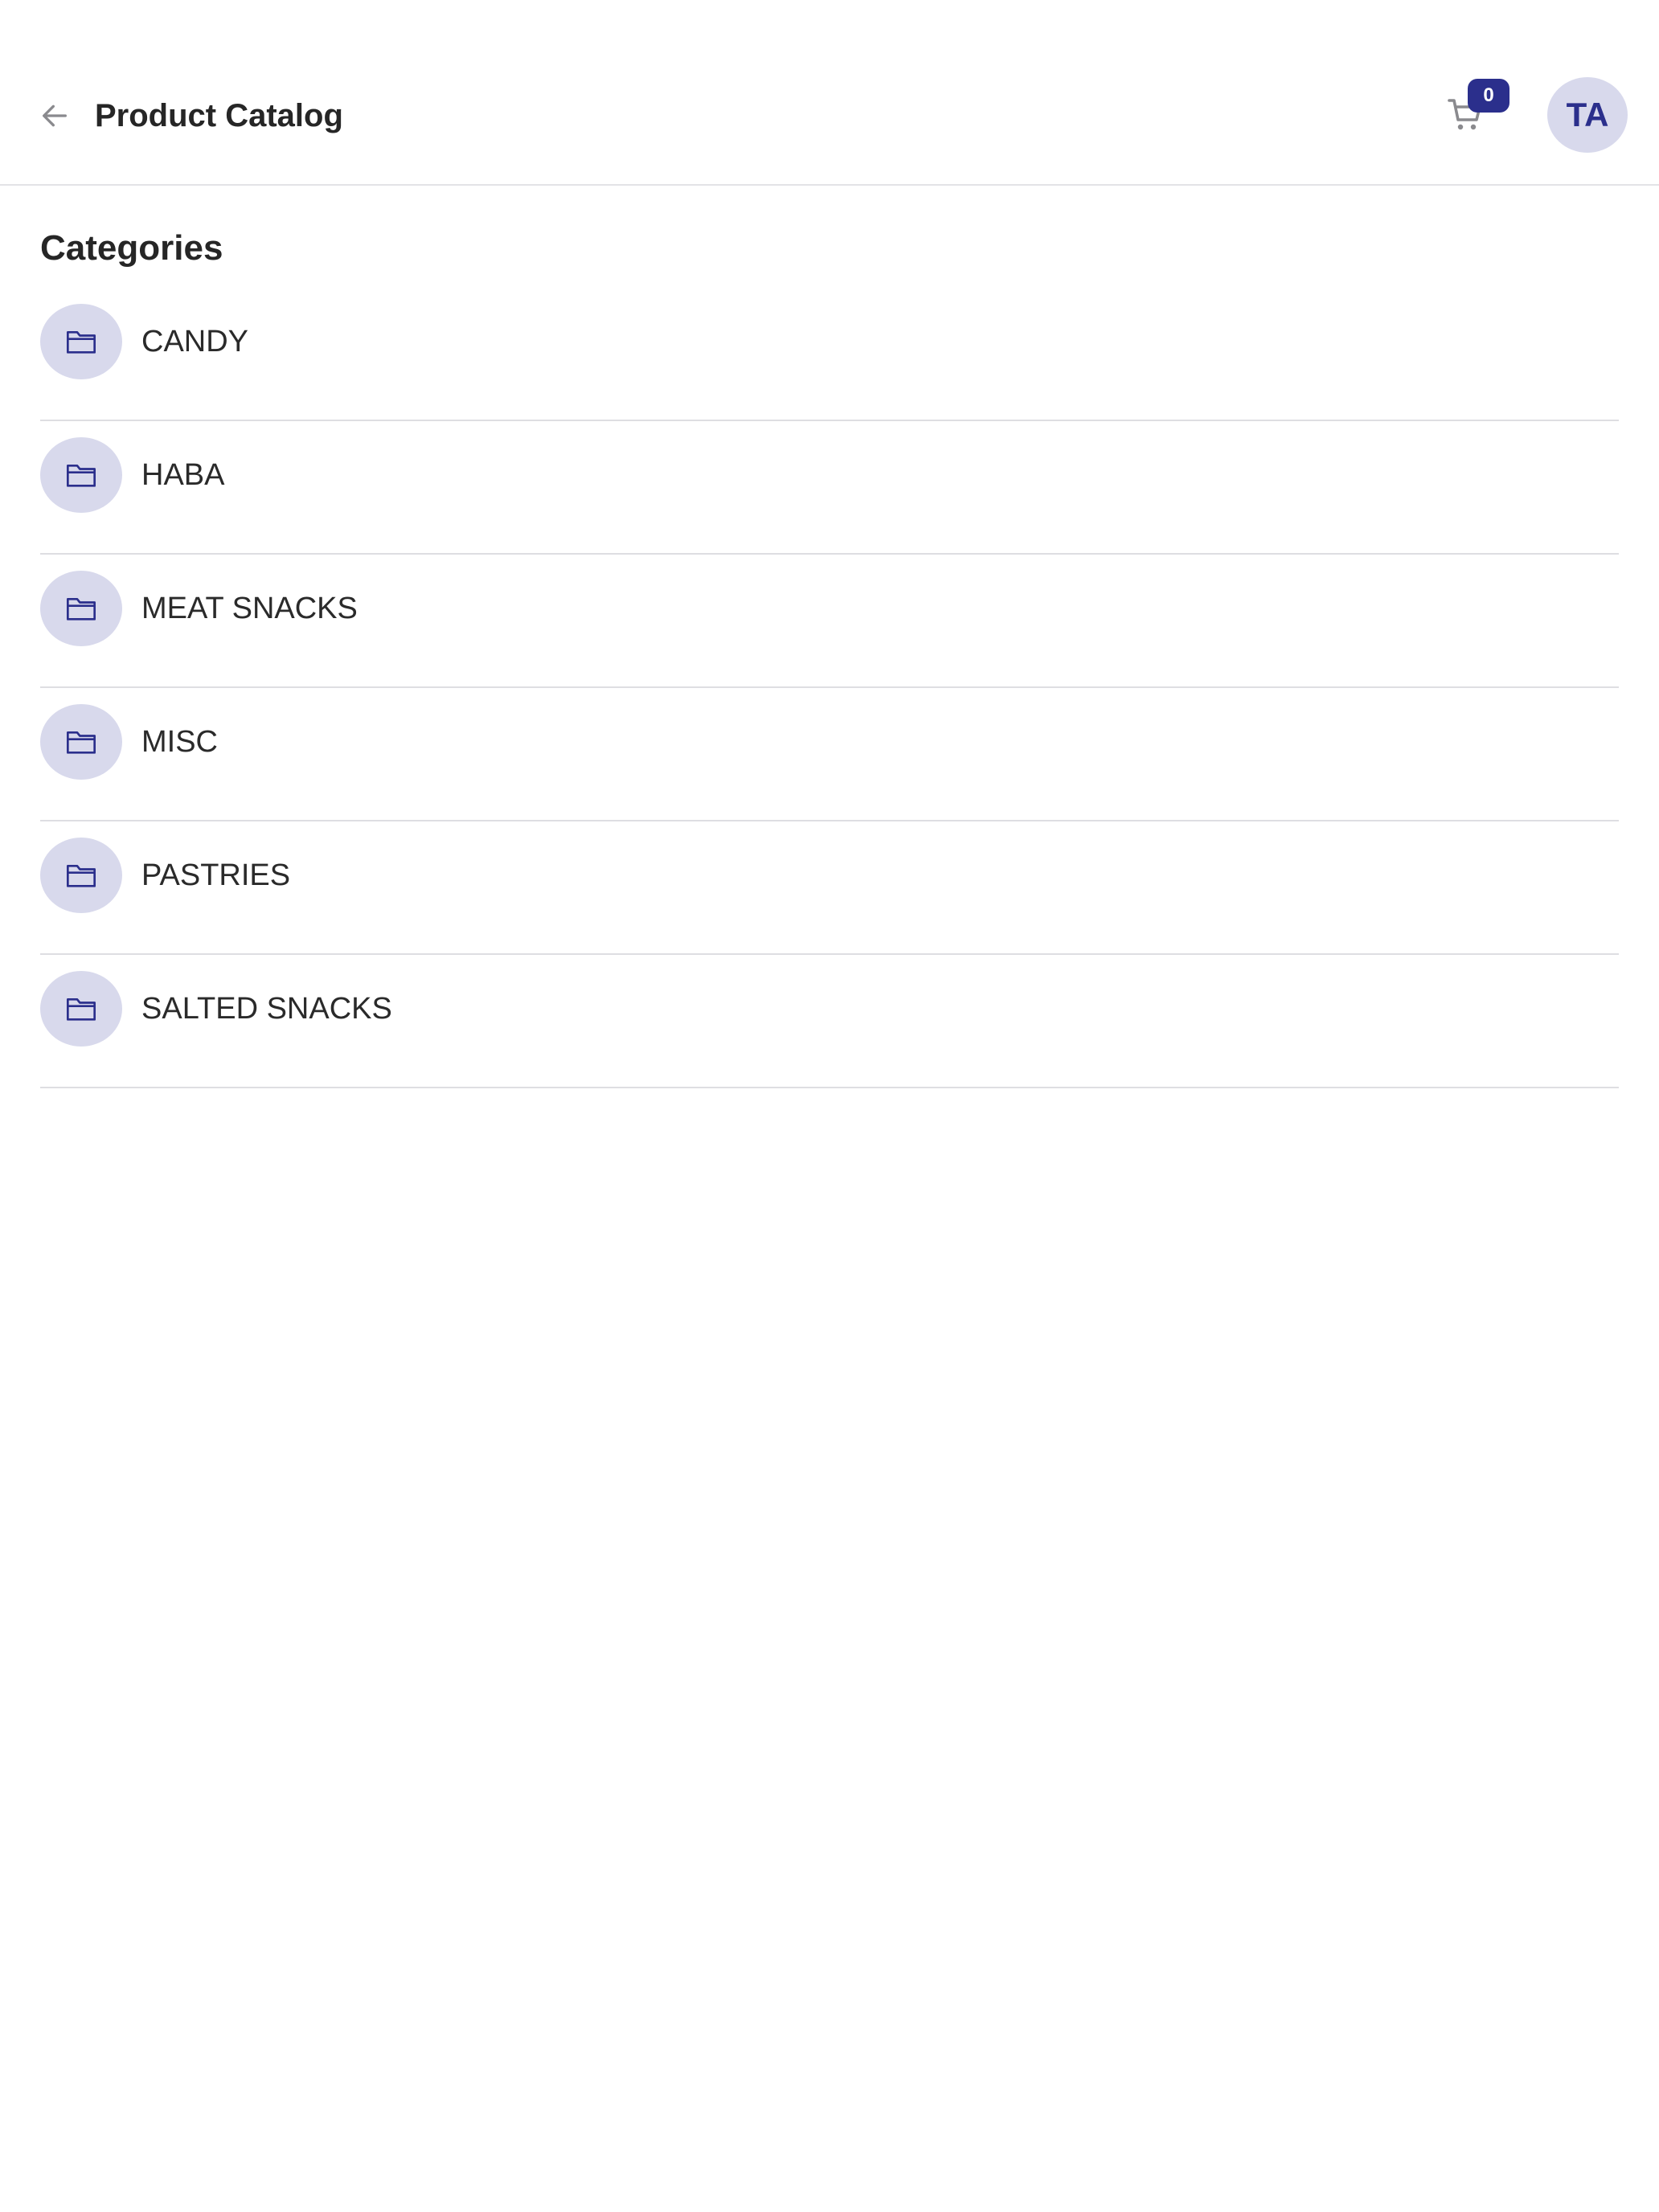  Describe the element at coordinates (131, 248) in the screenshot. I see `categories-heading: Categories` at that location.